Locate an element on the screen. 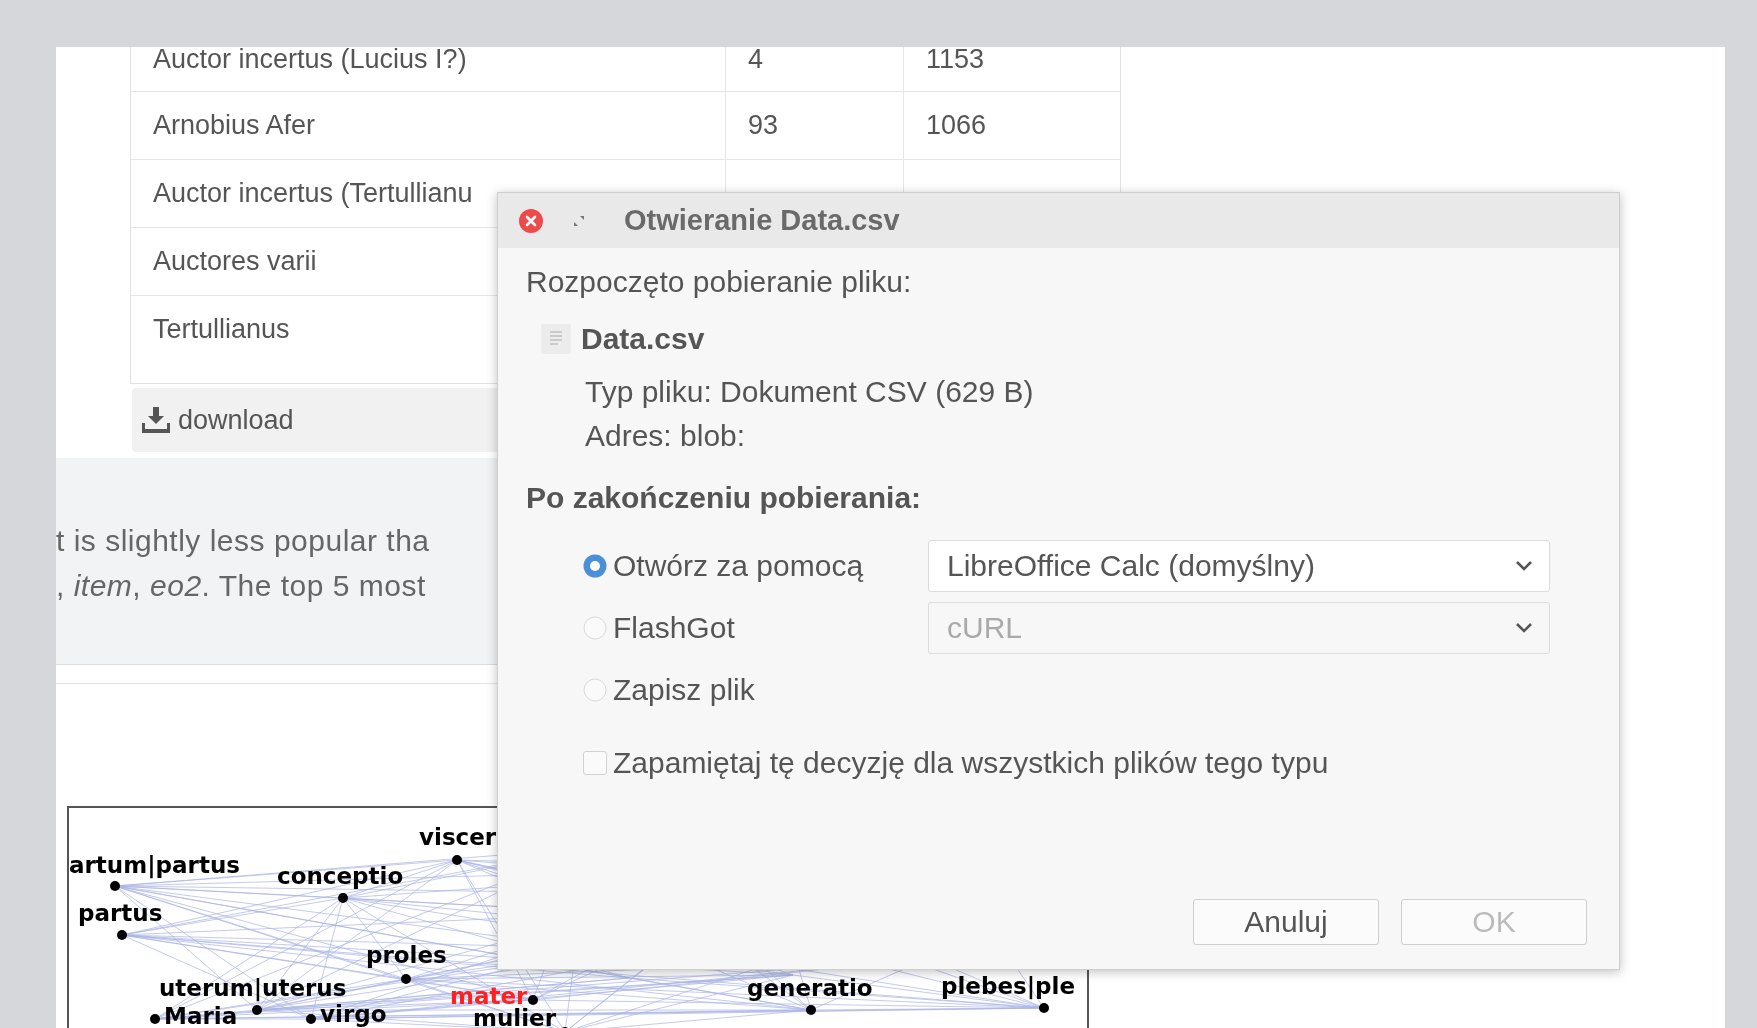  cancel-button: Anuluj is located at coordinates (1286, 922).